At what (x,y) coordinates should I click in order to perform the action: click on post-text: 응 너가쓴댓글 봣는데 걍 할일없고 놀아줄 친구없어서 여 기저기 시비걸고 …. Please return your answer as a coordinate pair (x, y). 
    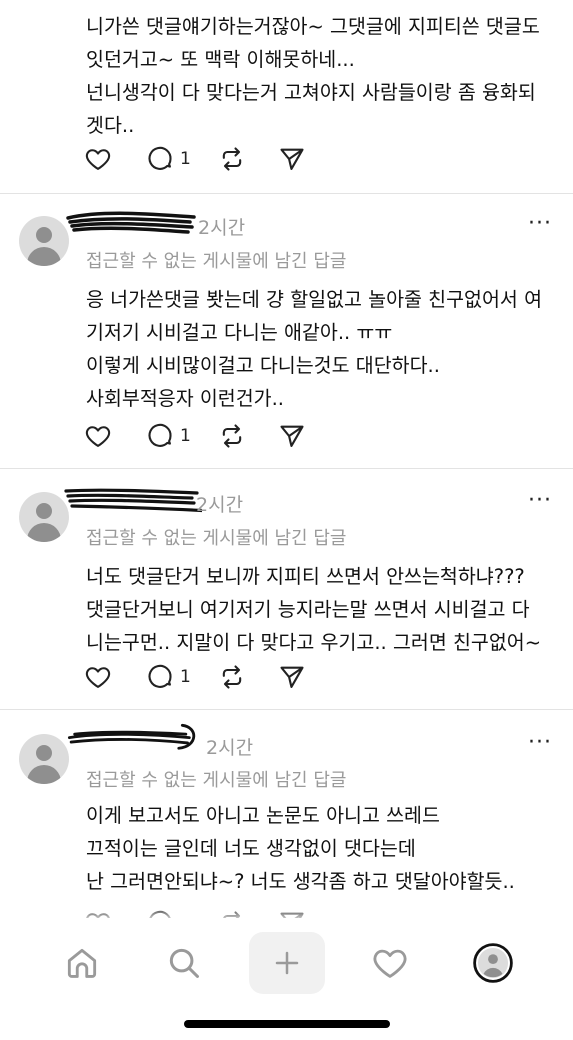
    Looking at the image, I should click on (314, 349).